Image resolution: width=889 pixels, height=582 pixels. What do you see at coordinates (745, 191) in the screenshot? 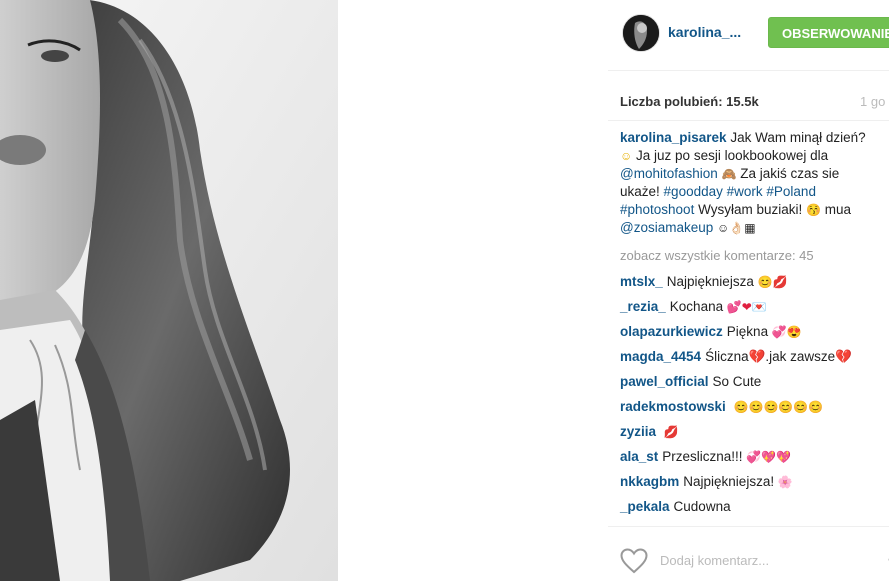
I see `hashtag-link: #work` at bounding box center [745, 191].